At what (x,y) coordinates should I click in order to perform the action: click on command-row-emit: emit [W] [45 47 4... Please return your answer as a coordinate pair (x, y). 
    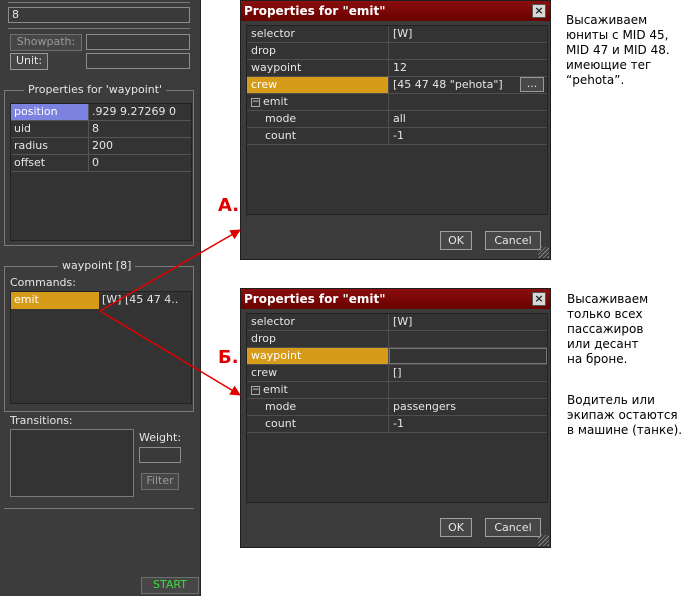
    Looking at the image, I should click on (101, 300).